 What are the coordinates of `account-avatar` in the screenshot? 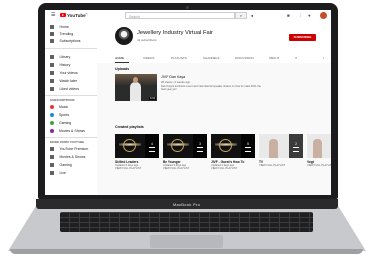 It's located at (323, 15).